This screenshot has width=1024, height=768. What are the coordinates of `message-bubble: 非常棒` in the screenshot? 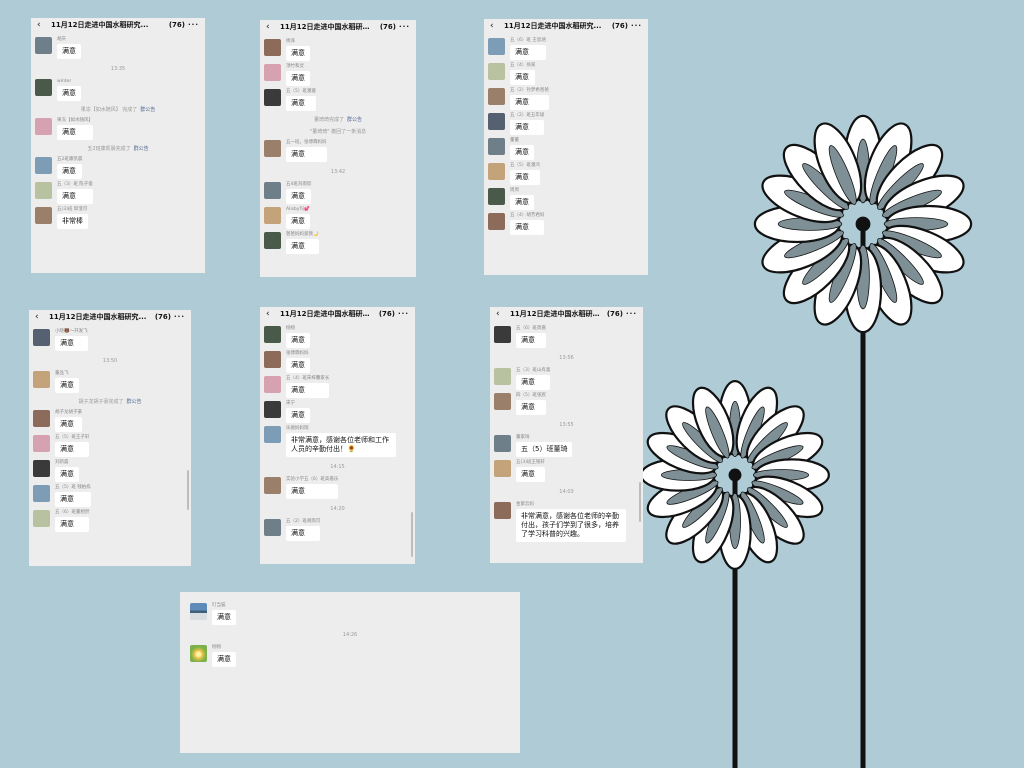 It's located at (72, 221).